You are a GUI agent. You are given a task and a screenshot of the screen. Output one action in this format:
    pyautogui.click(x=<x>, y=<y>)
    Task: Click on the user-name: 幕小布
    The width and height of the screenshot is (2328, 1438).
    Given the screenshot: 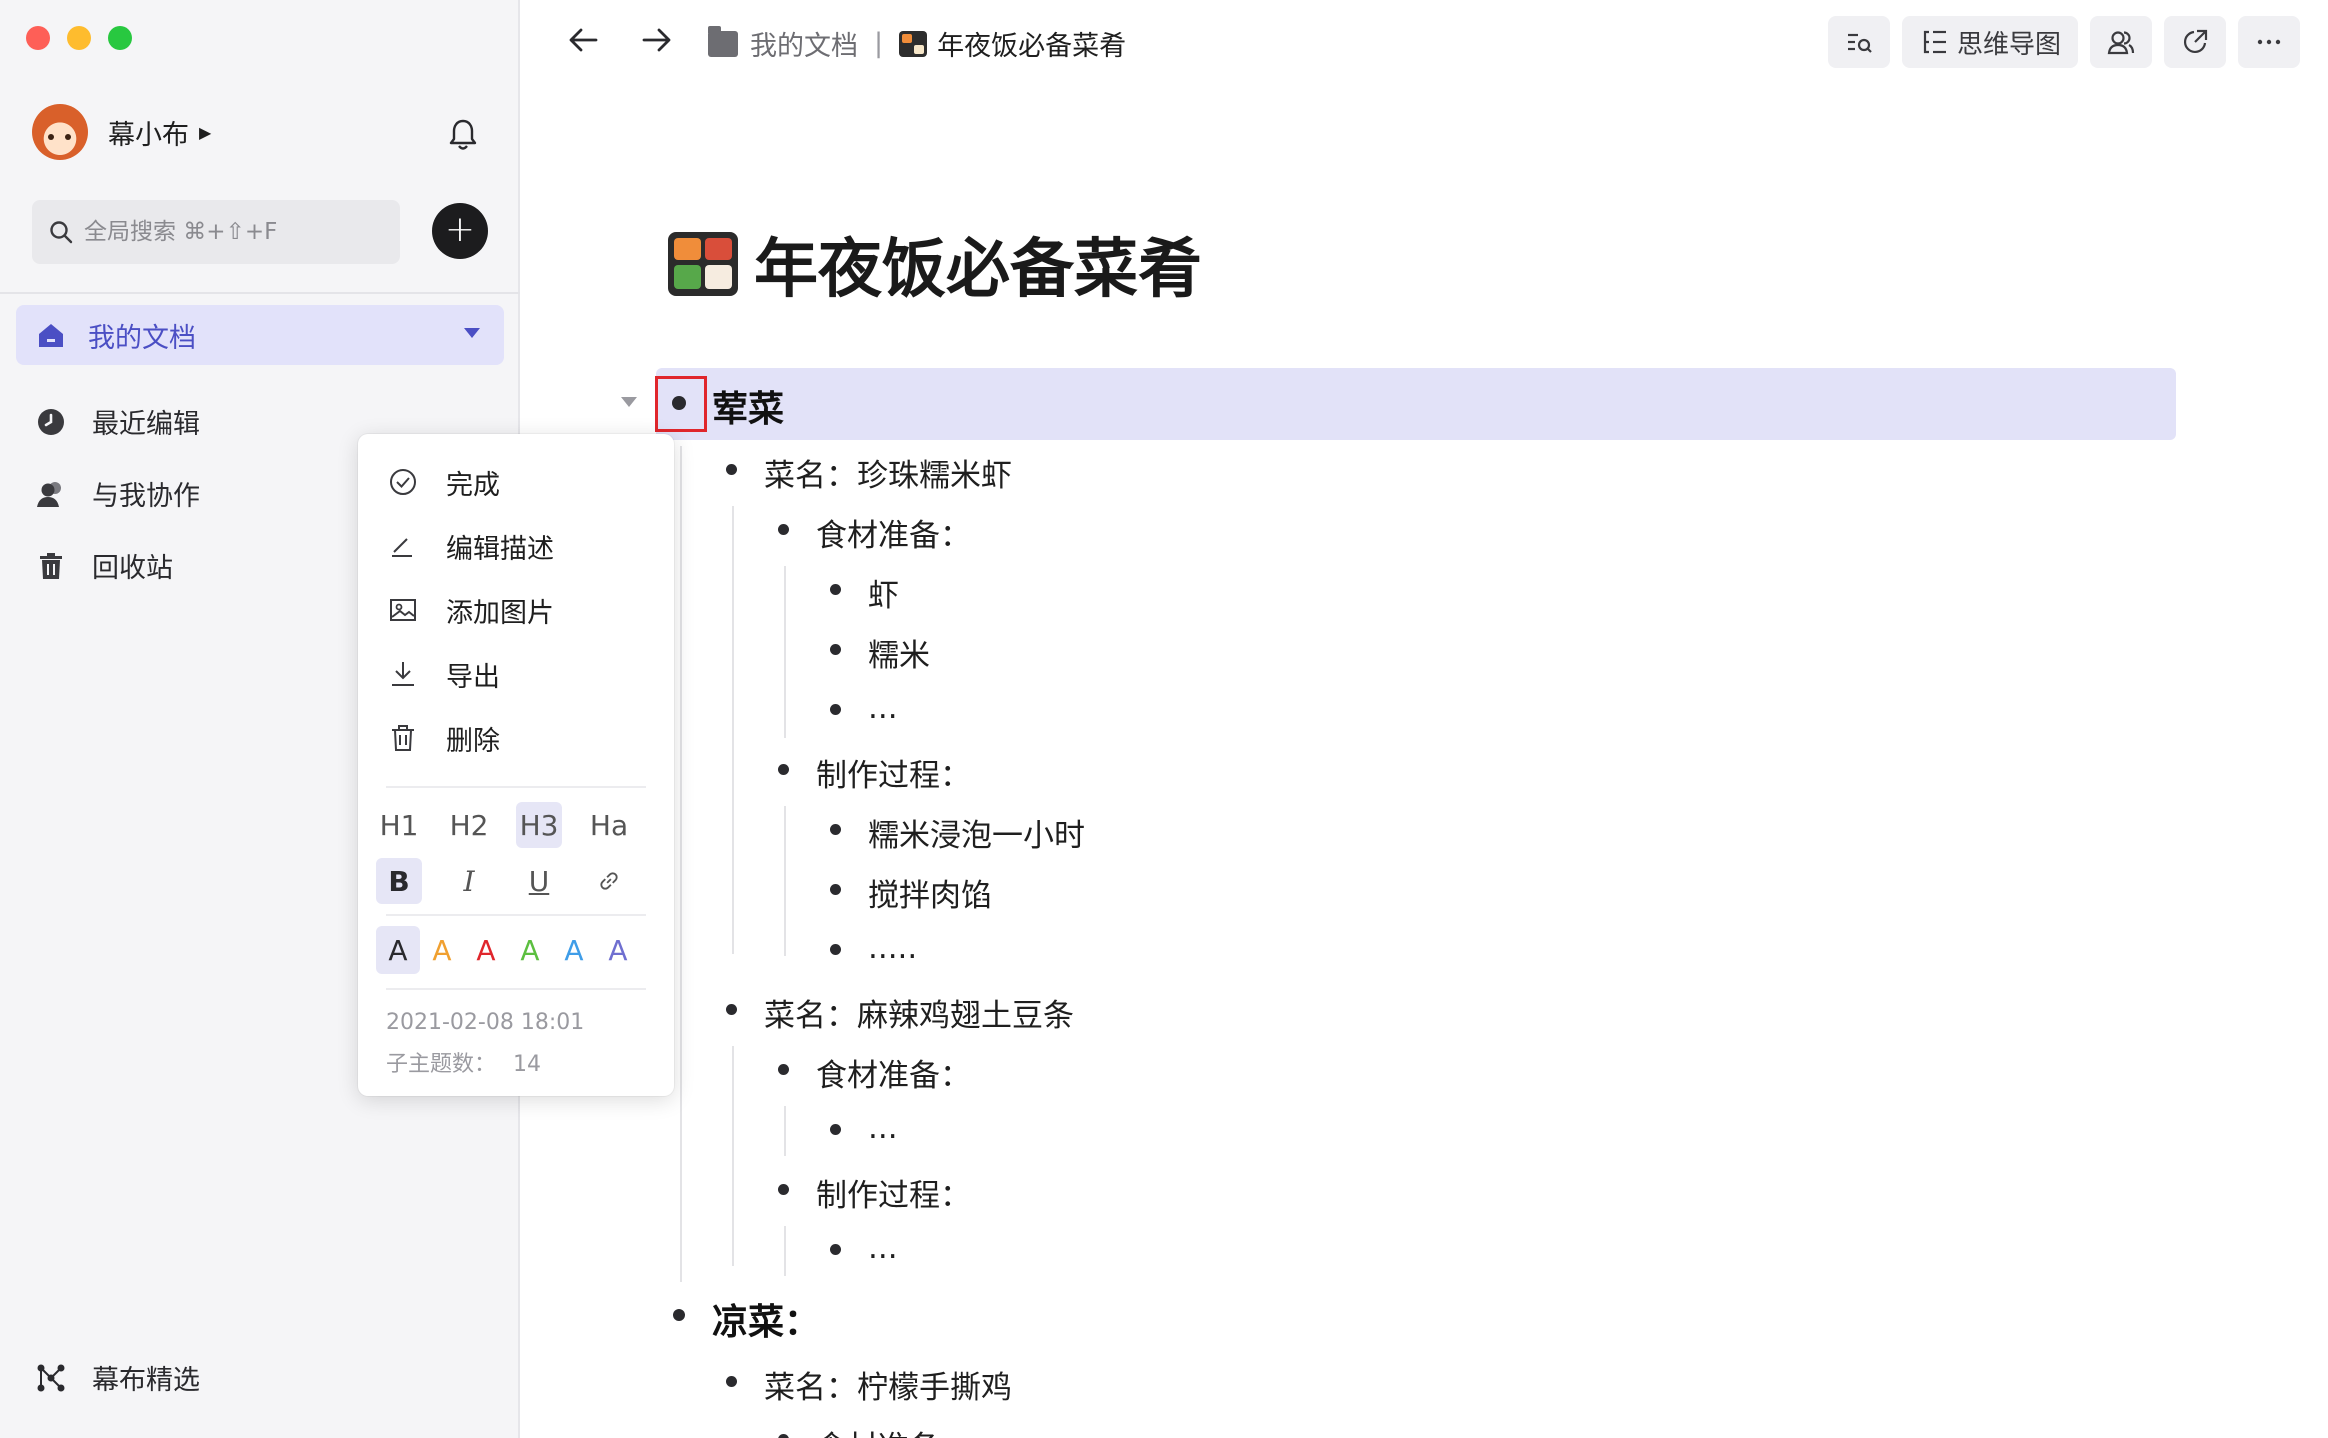 What is the action you would take?
    pyautogui.click(x=148, y=135)
    